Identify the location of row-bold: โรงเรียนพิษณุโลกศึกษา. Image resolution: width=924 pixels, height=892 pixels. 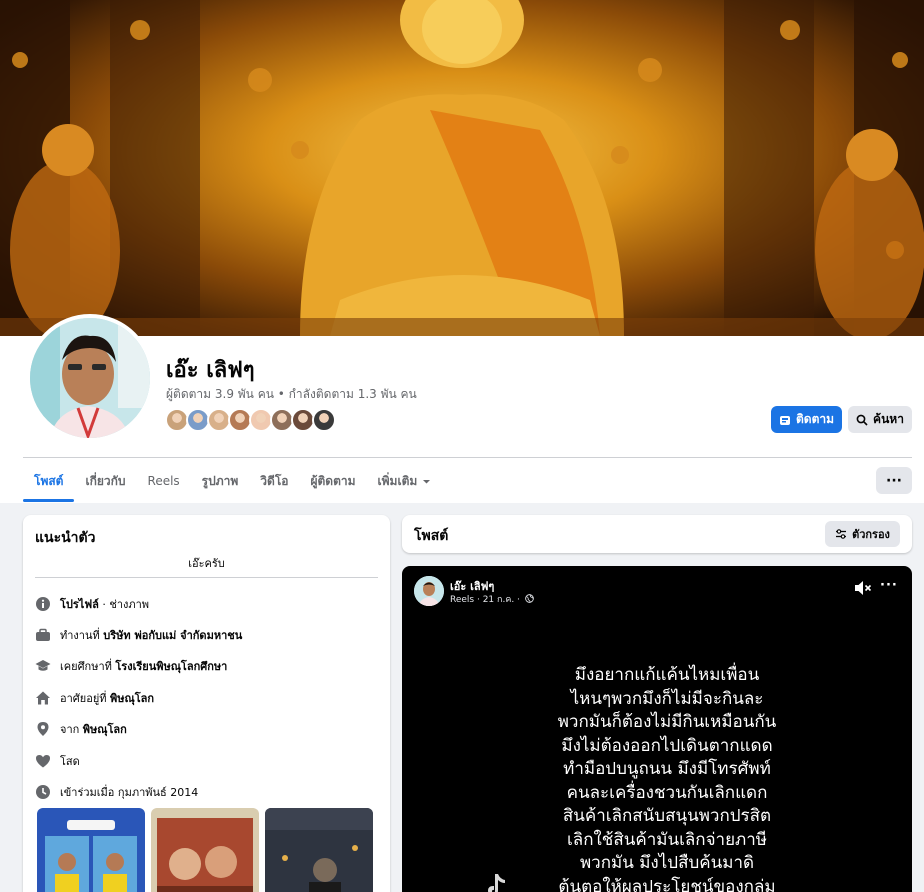
(171, 666).